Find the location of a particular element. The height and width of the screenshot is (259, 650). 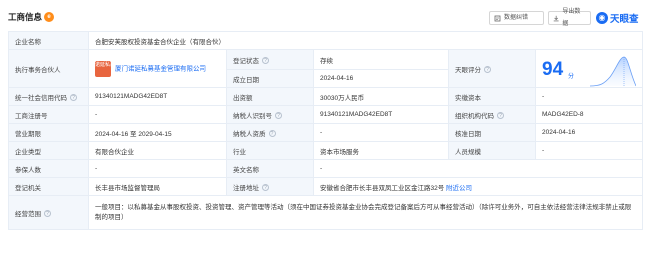

section-title: 工商信息 is located at coordinates (25, 17).